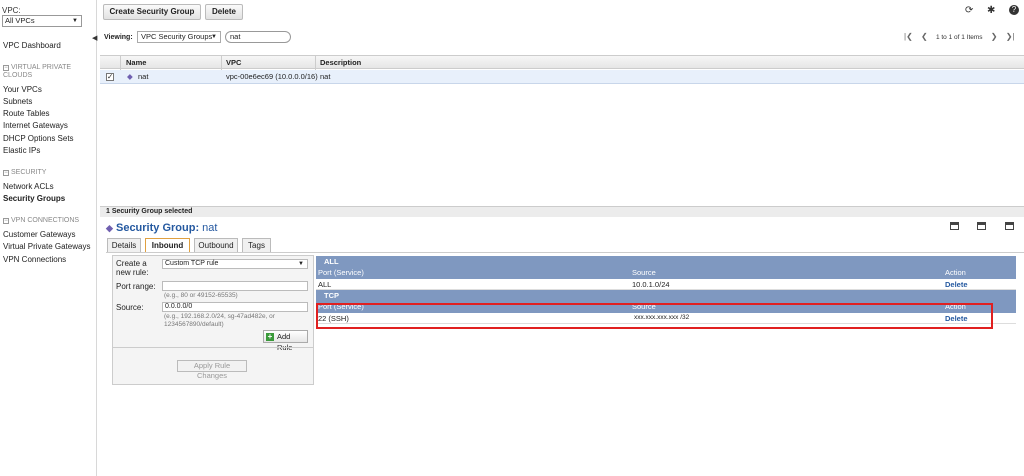 The image size is (1024, 476). I want to click on vpc-filter-value: All VPCs, so click(20, 20).